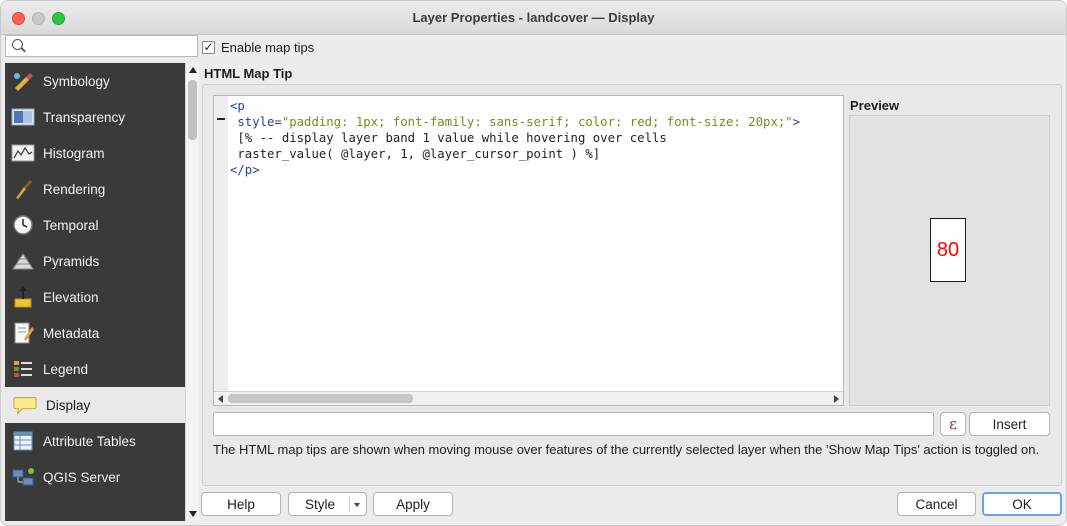 The height and width of the screenshot is (526, 1067). Describe the element at coordinates (25, 405) in the screenshot. I see `display-icon` at that location.